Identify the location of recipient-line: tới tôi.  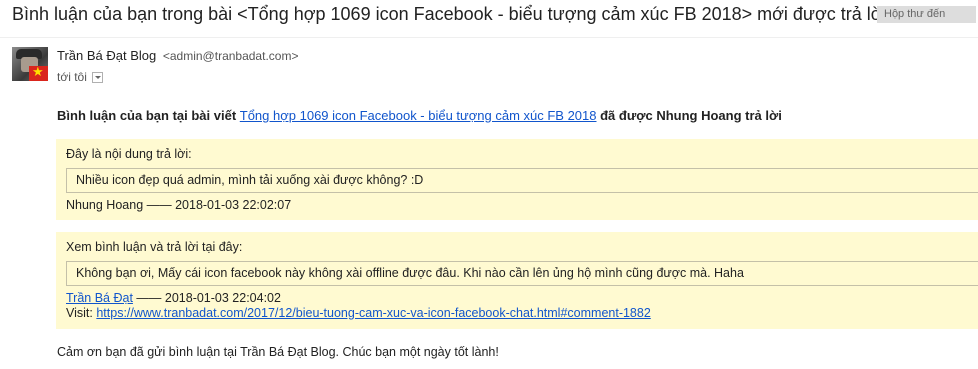
(80, 77).